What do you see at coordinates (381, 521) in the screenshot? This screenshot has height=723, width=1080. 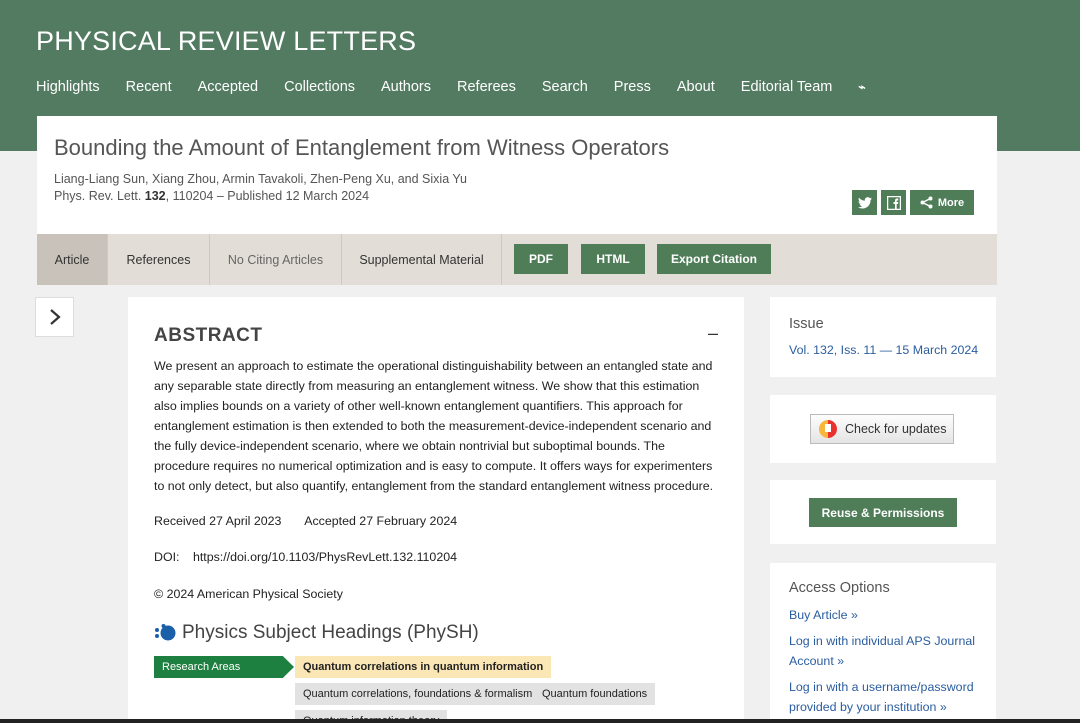 I see `accepted-date: Accepted 27 February 2024` at bounding box center [381, 521].